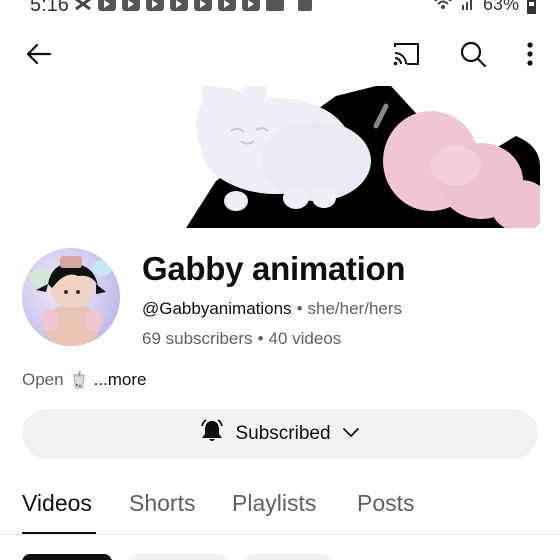 This screenshot has height=560, width=560. I want to click on more-options-button, so click(530, 56).